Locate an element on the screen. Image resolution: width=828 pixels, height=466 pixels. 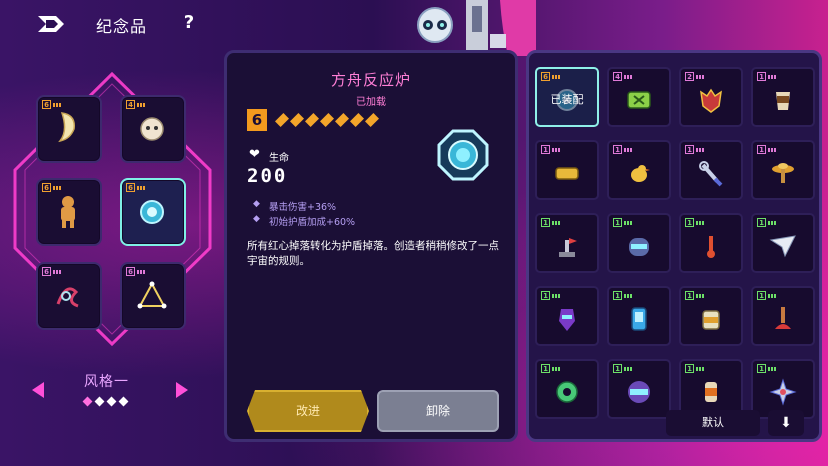
page-title: 纪念品 is located at coordinates (122, 26).